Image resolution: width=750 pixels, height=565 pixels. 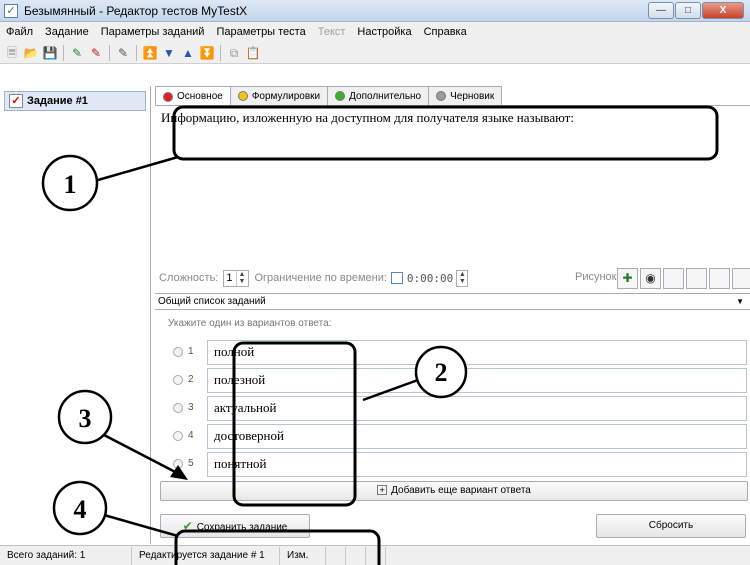 What do you see at coordinates (77, 53) in the screenshot?
I see `add-task-icon: ✎` at bounding box center [77, 53].